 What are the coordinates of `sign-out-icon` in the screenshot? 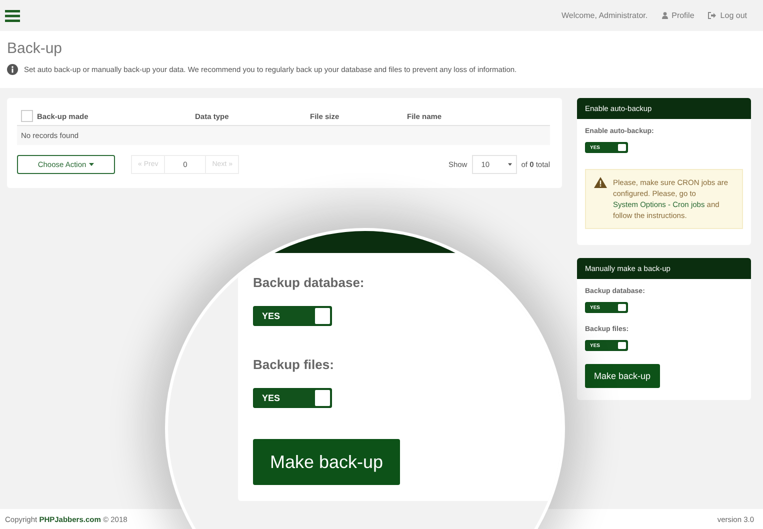 It's located at (712, 15).